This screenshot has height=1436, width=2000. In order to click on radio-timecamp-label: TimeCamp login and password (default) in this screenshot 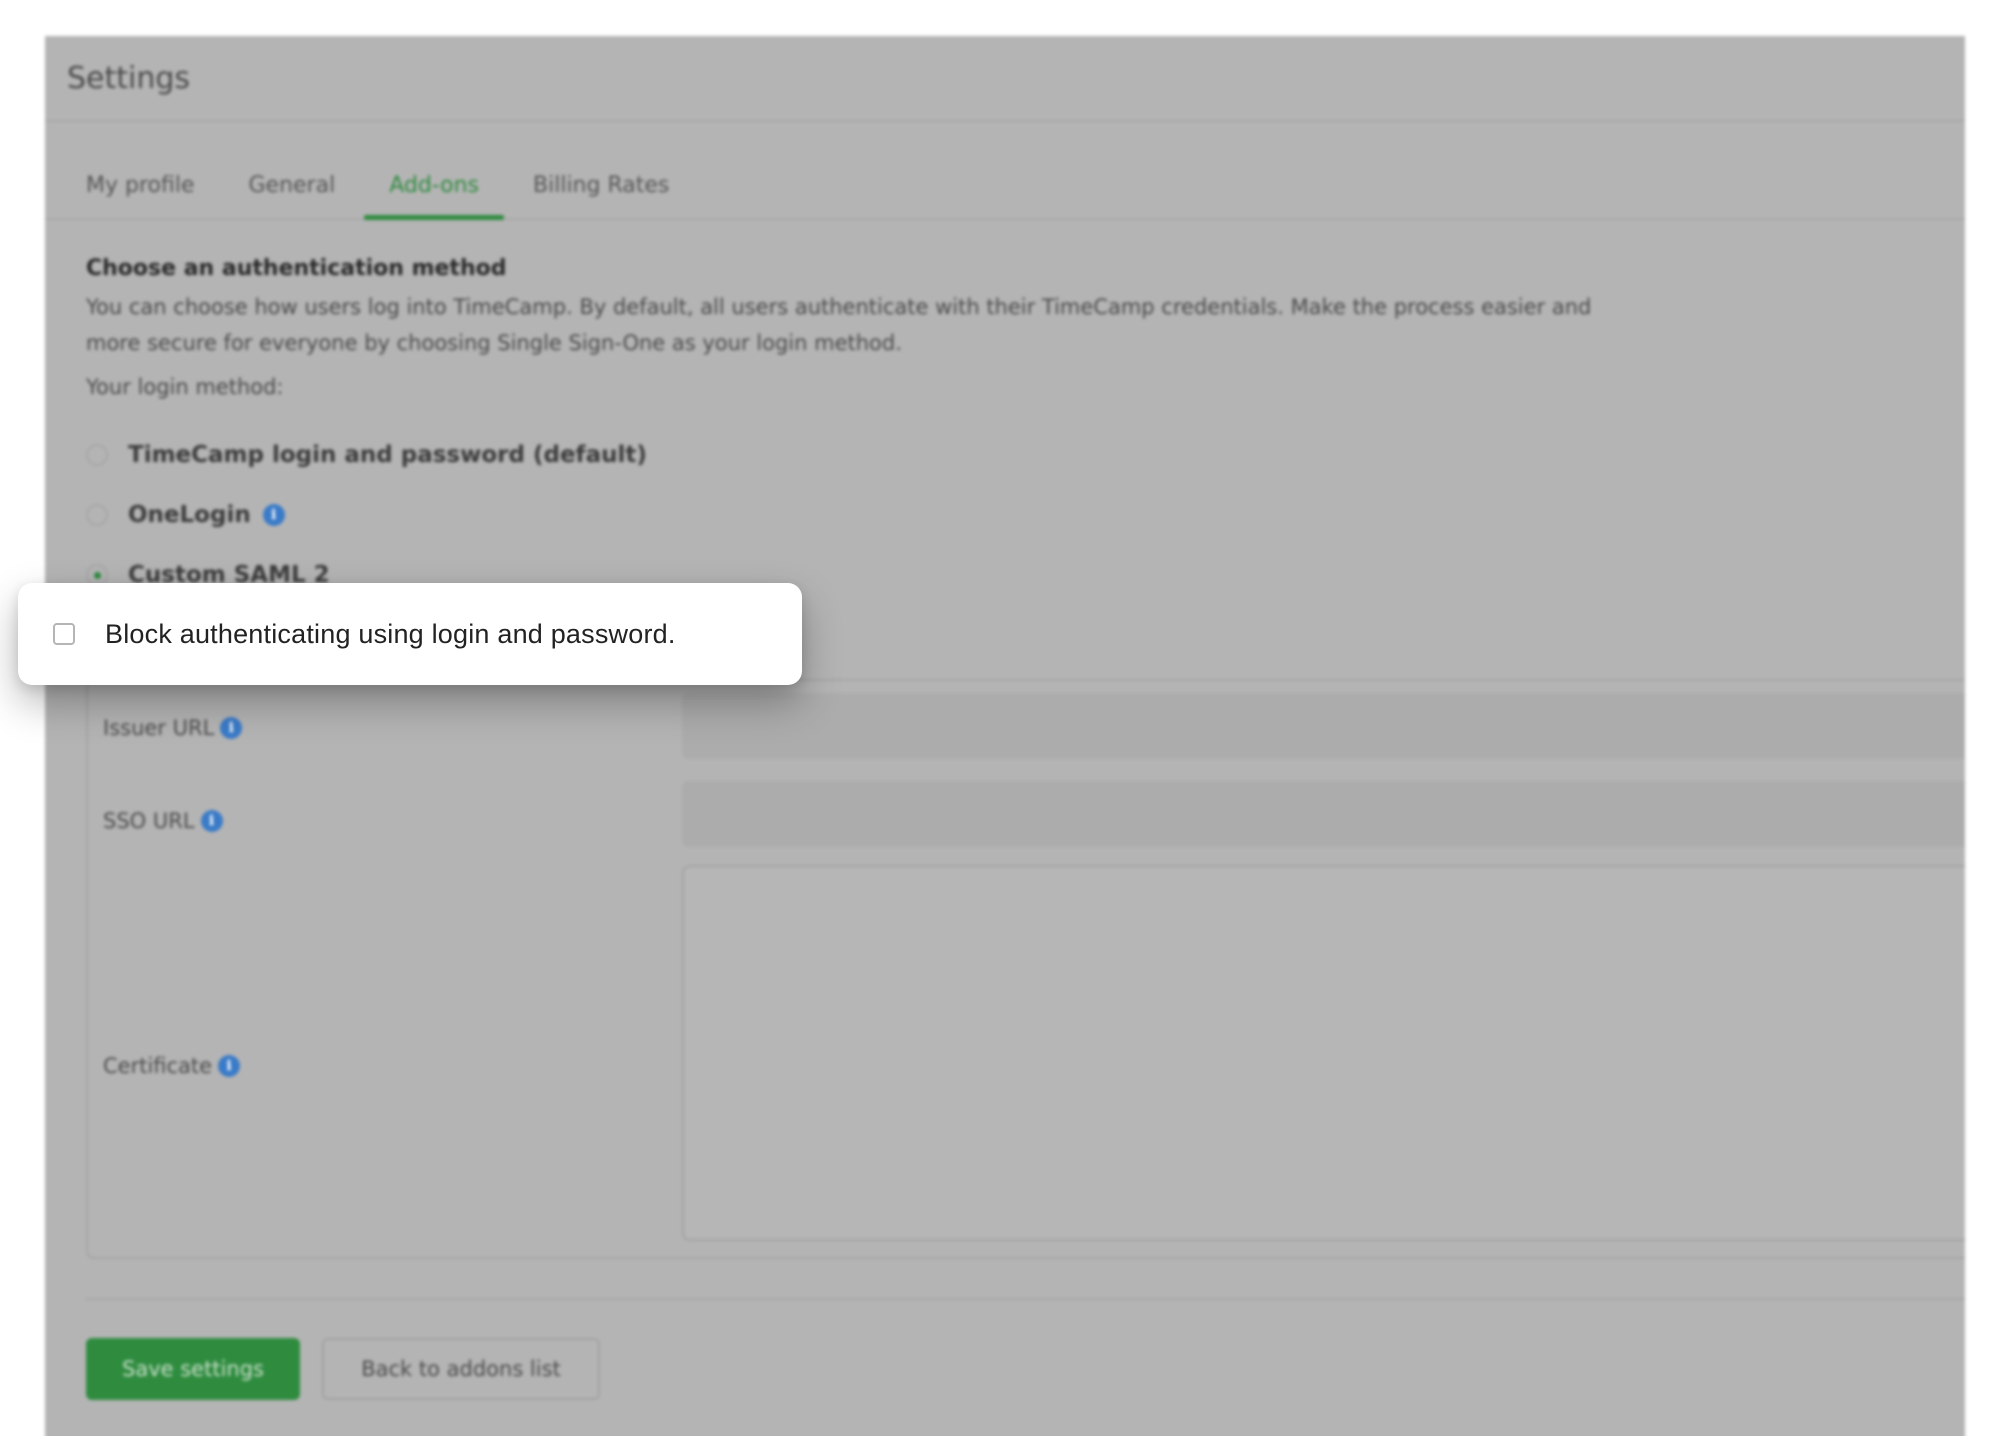, I will do `click(387, 455)`.